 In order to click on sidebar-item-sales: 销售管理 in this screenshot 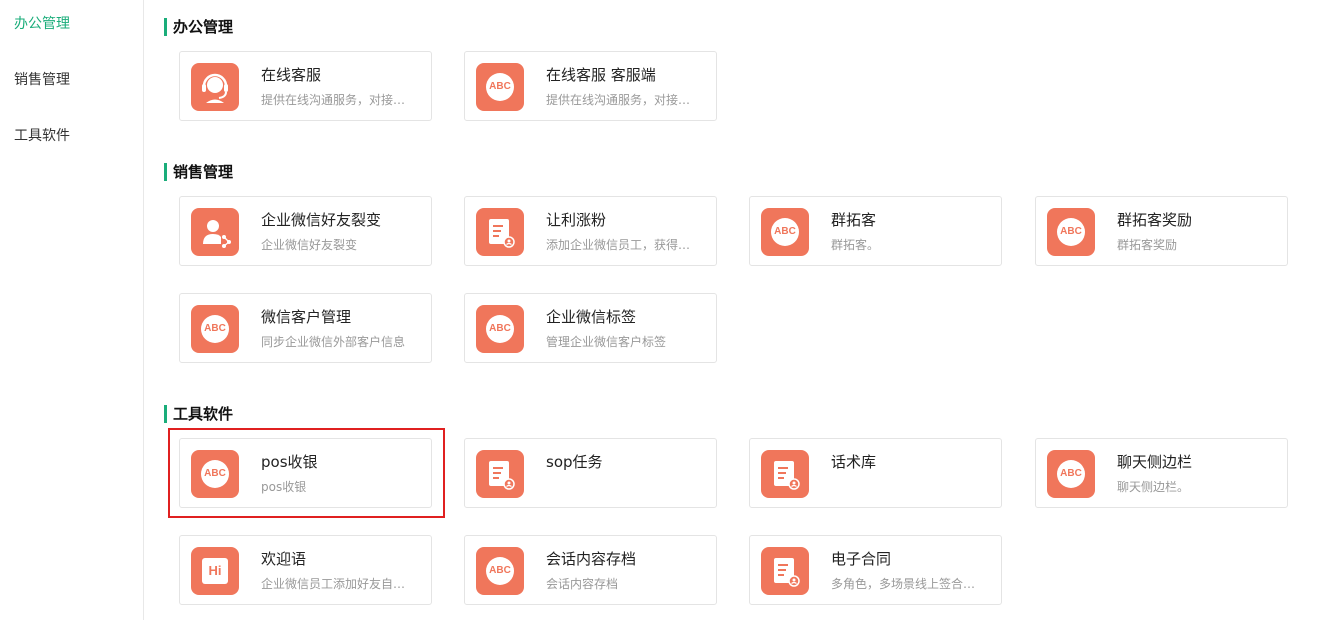, I will do `click(42, 79)`.